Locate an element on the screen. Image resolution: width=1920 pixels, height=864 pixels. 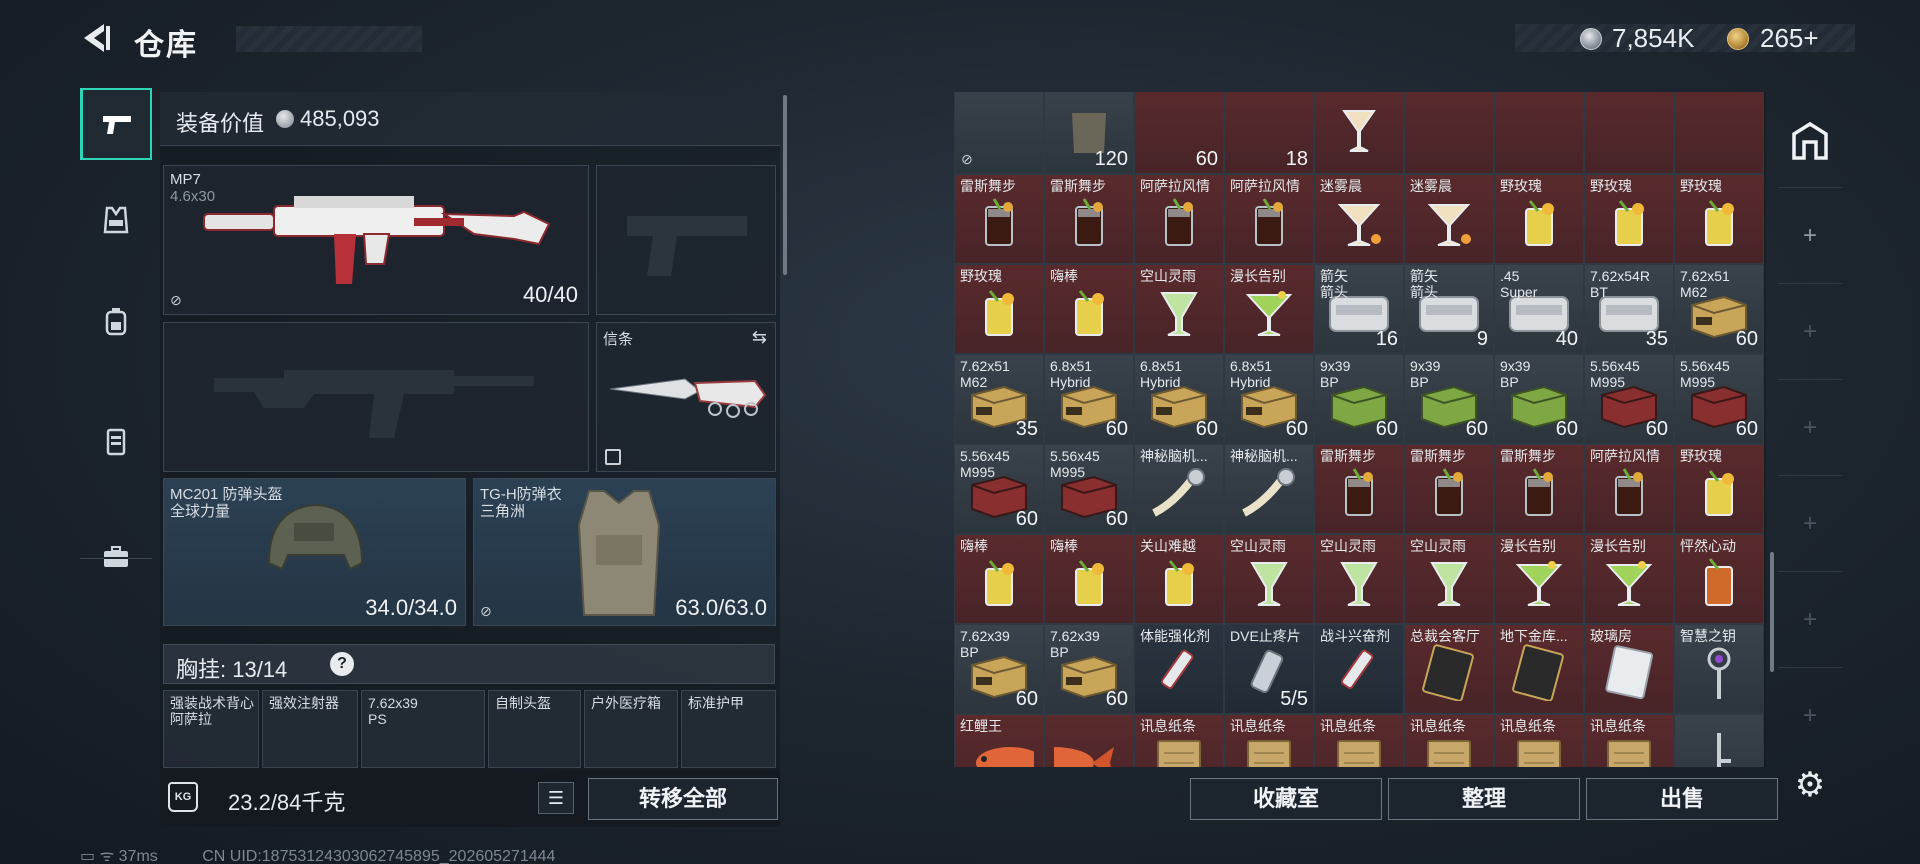
storage-item: 关山难越 is located at coordinates (1179, 579).